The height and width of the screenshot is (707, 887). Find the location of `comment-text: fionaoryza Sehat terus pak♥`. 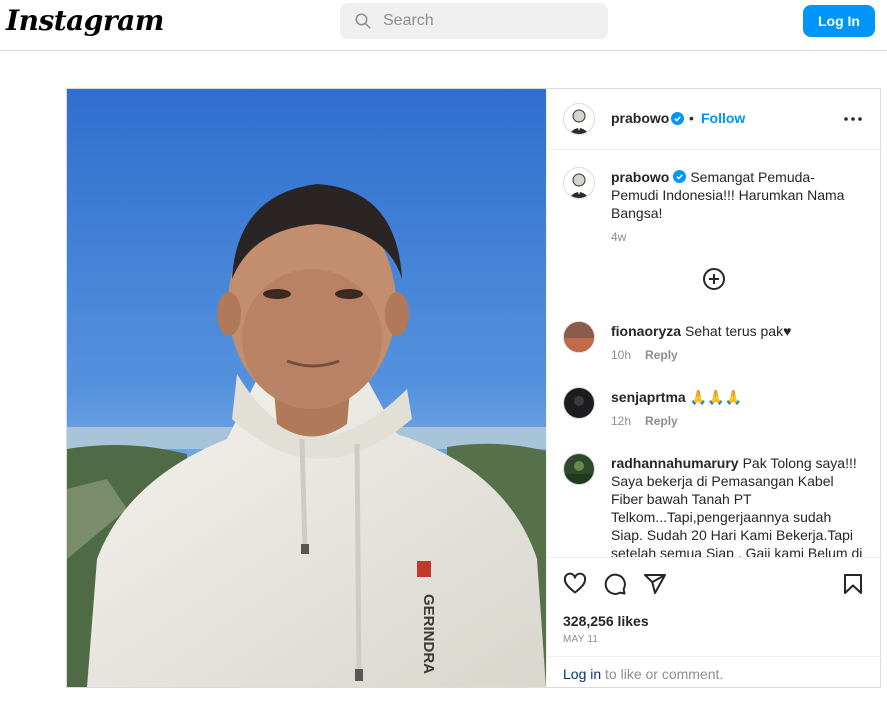

comment-text: fionaoryza Sehat terus pak♥ is located at coordinates (736, 331).